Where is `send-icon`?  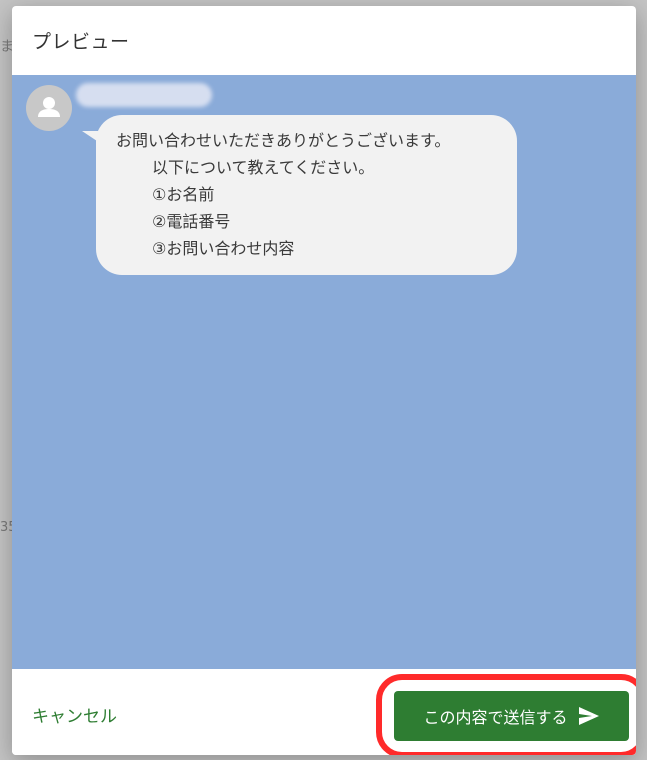
send-icon is located at coordinates (589, 716).